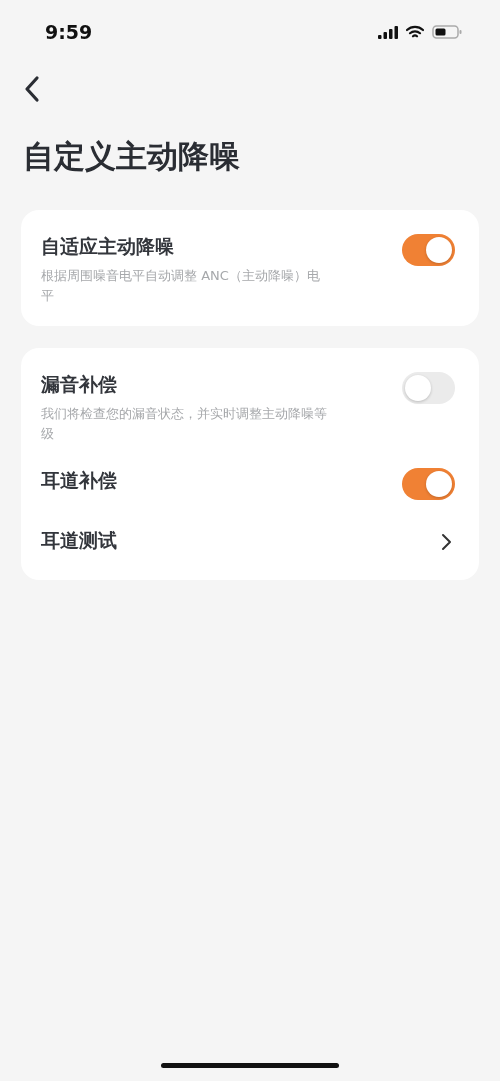 This screenshot has width=500, height=1081. I want to click on battery-icon, so click(447, 32).